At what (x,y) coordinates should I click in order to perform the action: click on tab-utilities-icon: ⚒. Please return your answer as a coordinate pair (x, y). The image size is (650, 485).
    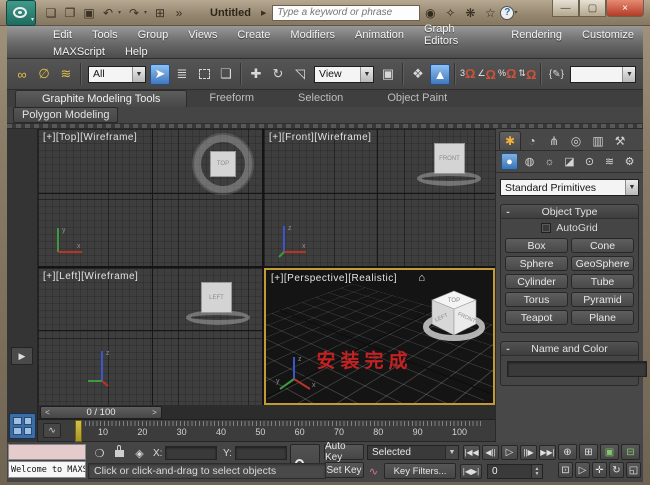
    Looking at the image, I should click on (620, 140).